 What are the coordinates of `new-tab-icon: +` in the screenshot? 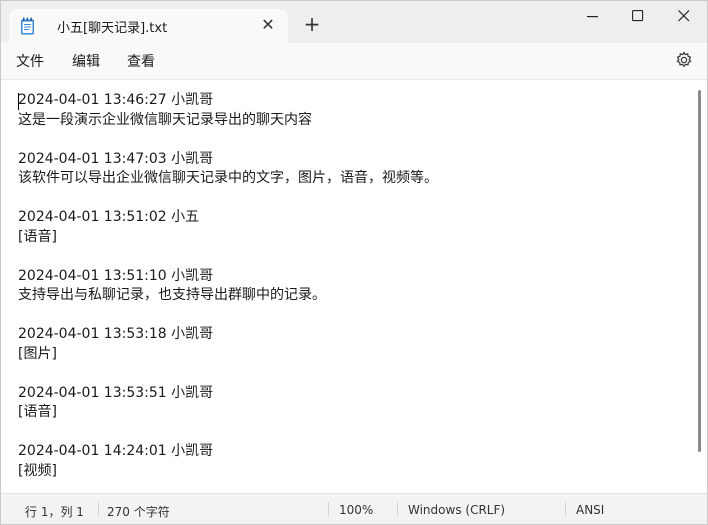 It's located at (312, 25).